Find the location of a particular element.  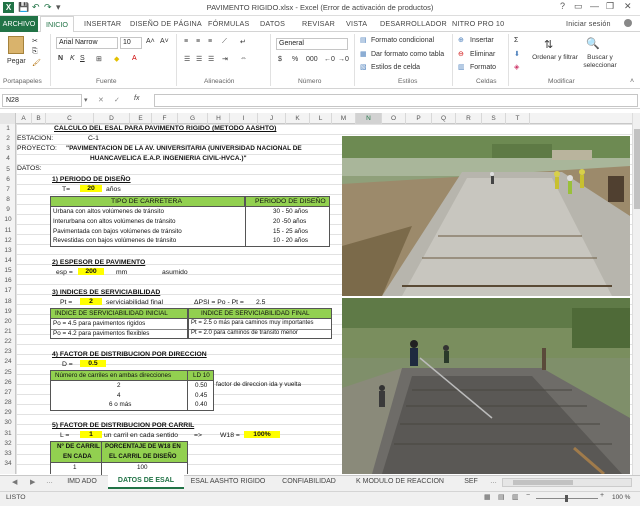

minimize-icon: — is located at coordinates (594, 6).